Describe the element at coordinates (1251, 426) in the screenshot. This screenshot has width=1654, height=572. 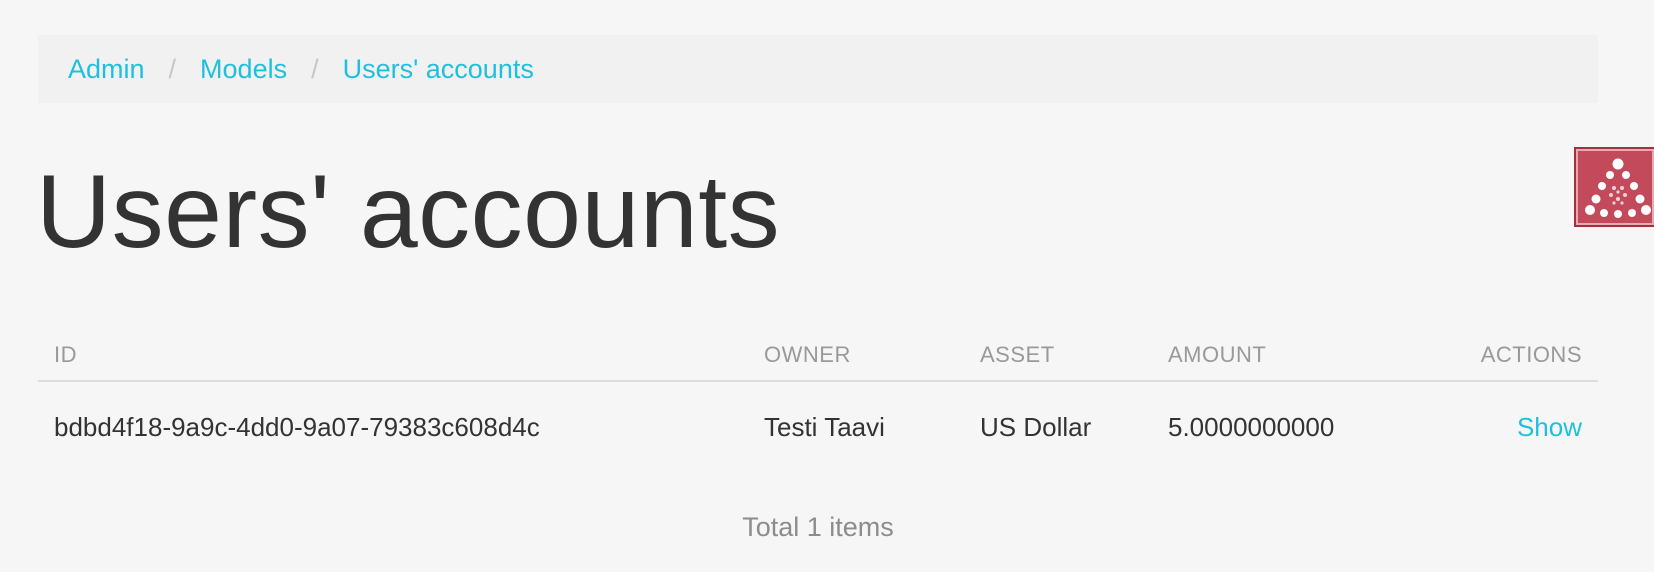
I see `cell-amount: 5.0000000000` at that location.